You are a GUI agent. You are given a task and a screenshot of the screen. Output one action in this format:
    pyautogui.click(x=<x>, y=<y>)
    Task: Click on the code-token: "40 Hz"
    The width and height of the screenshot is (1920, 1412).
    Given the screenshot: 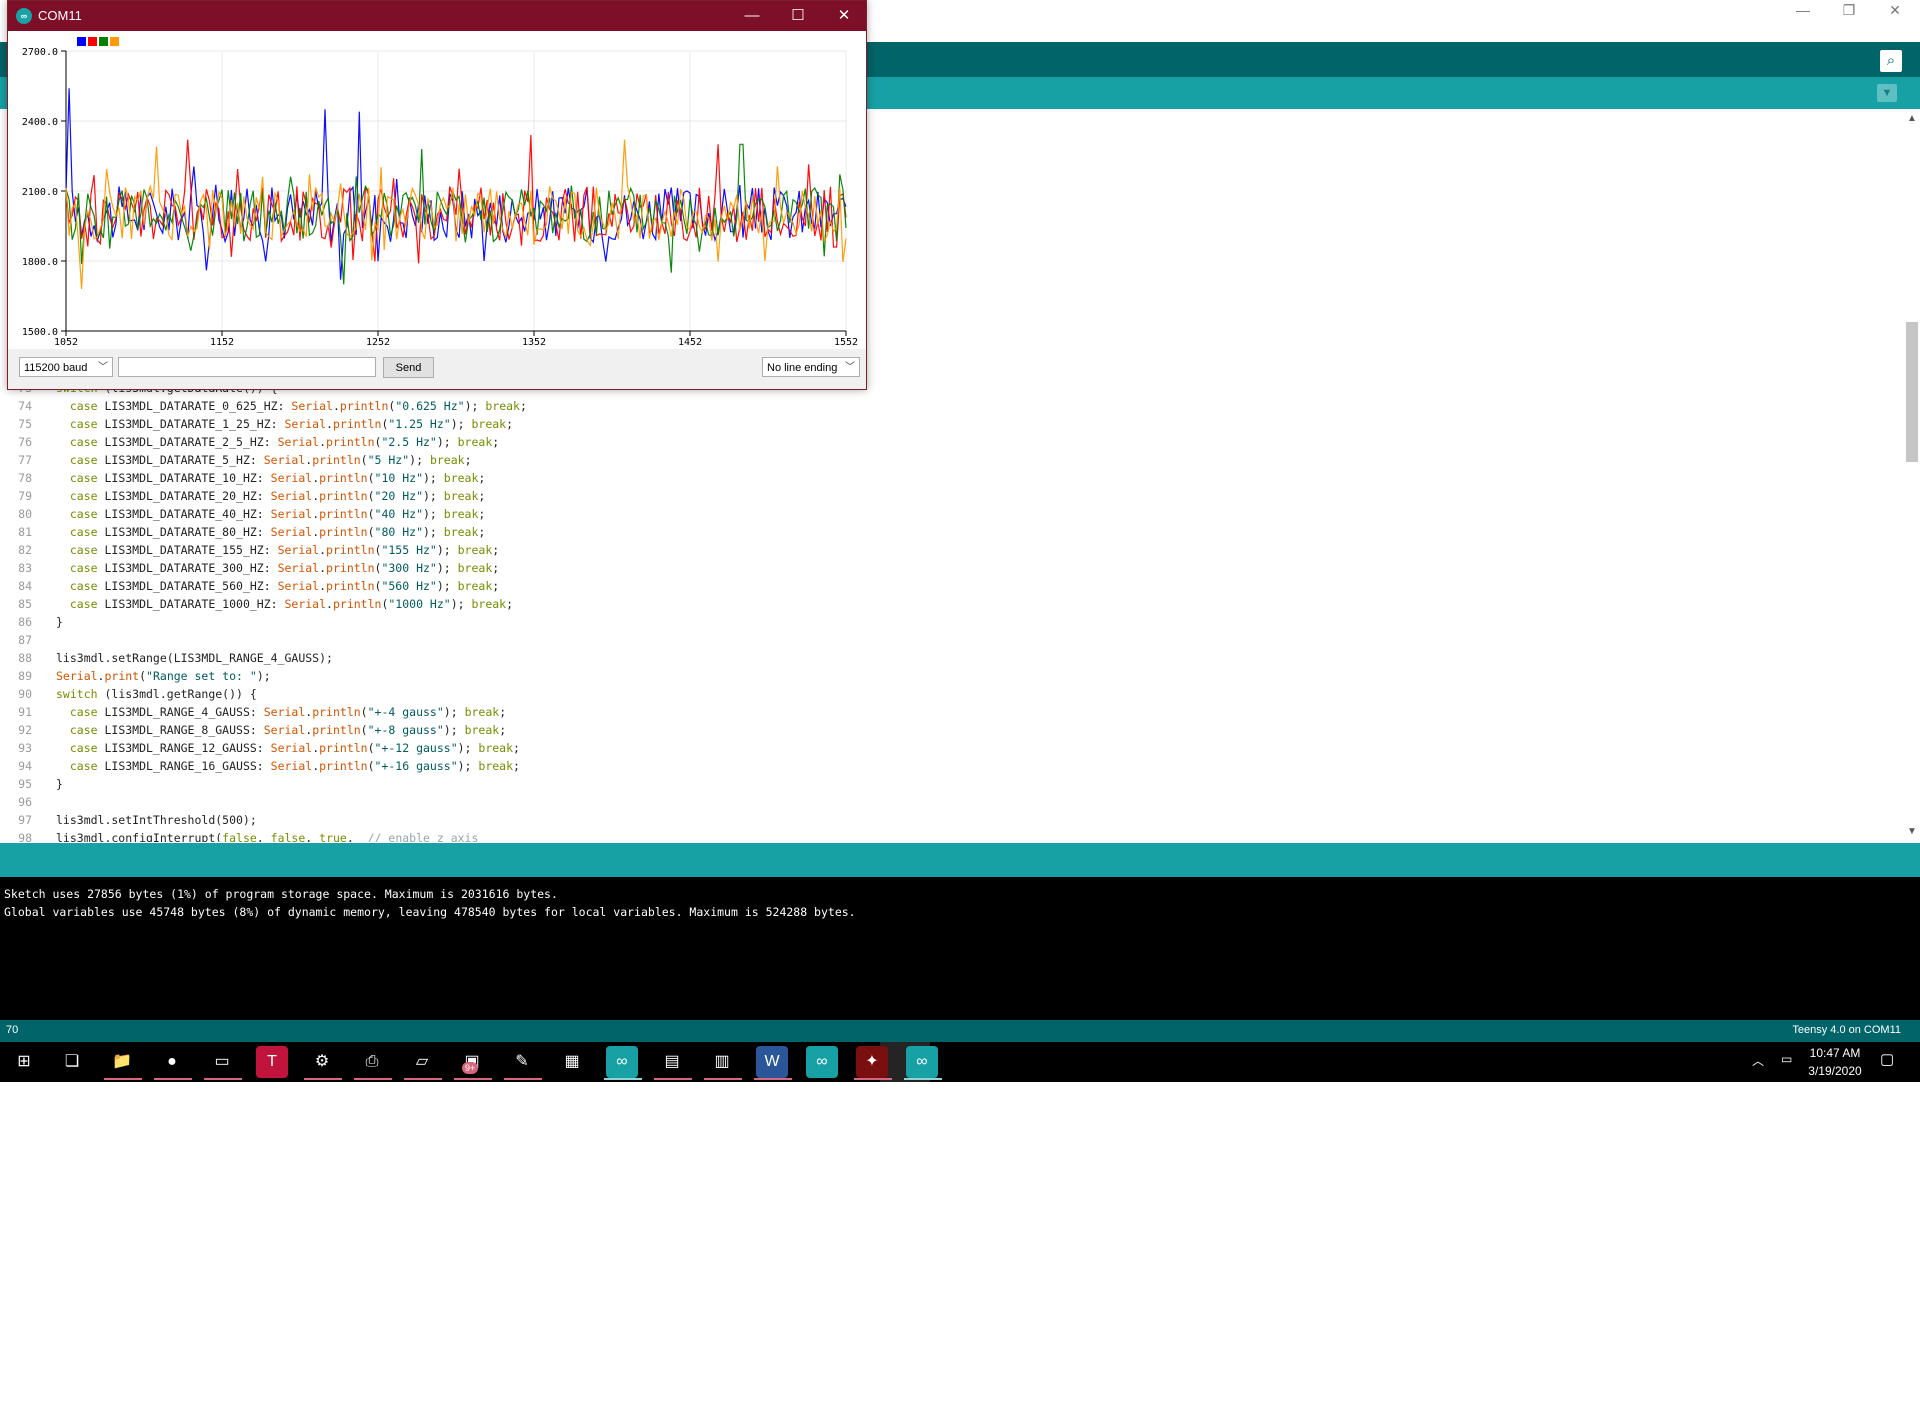 What is the action you would take?
    pyautogui.click(x=398, y=514)
    